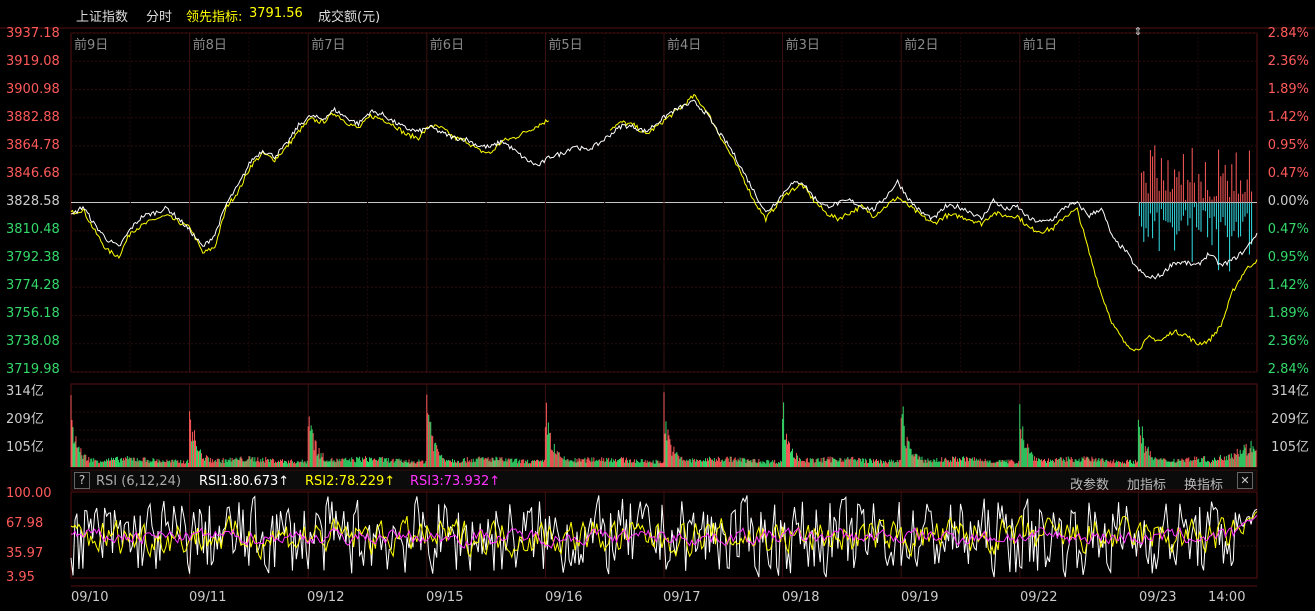 The height and width of the screenshot is (611, 1315). Describe the element at coordinates (1089, 483) in the screenshot. I see `edit-params-button: 改参数` at that location.